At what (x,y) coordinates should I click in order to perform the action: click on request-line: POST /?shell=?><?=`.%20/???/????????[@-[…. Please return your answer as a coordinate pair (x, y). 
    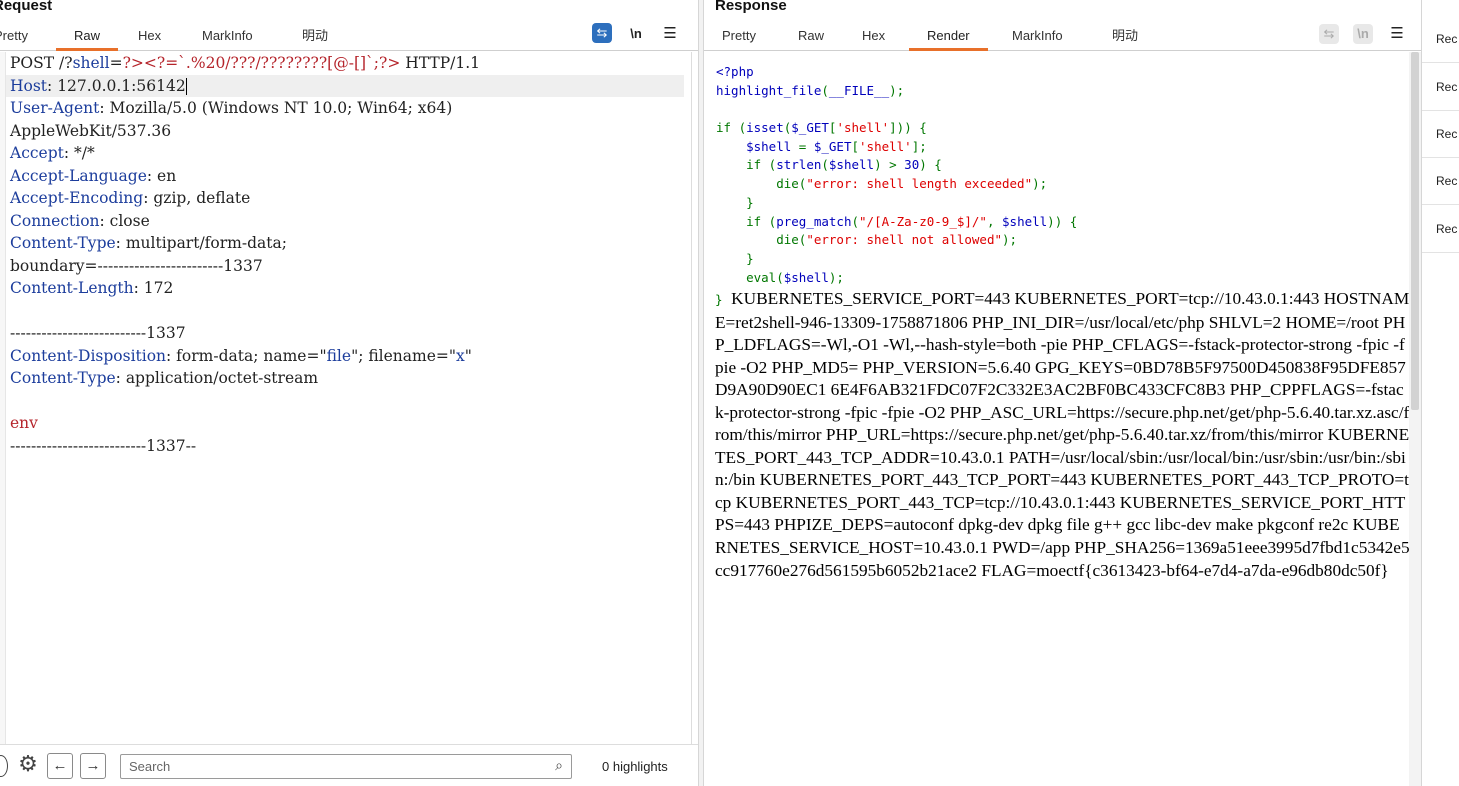
    Looking at the image, I should click on (350, 63).